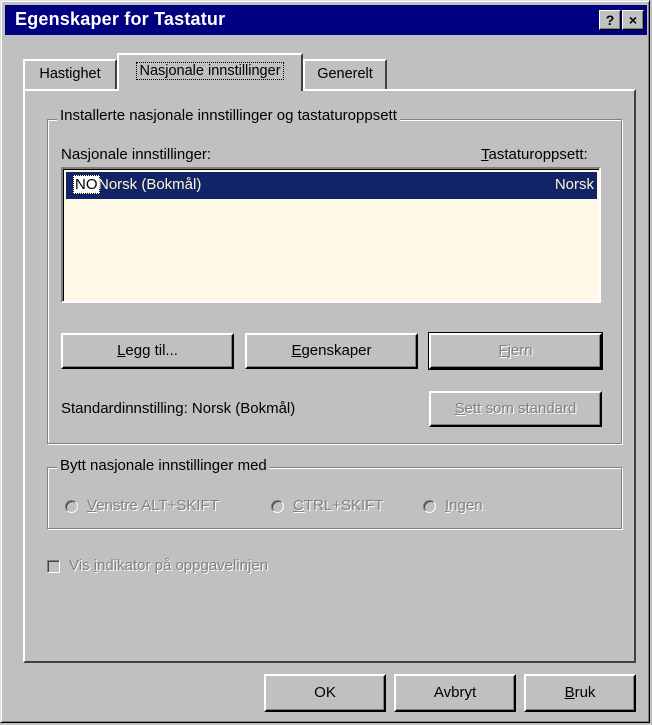 This screenshot has height=725, width=652. I want to click on tab-label: Generelt, so click(345, 74).